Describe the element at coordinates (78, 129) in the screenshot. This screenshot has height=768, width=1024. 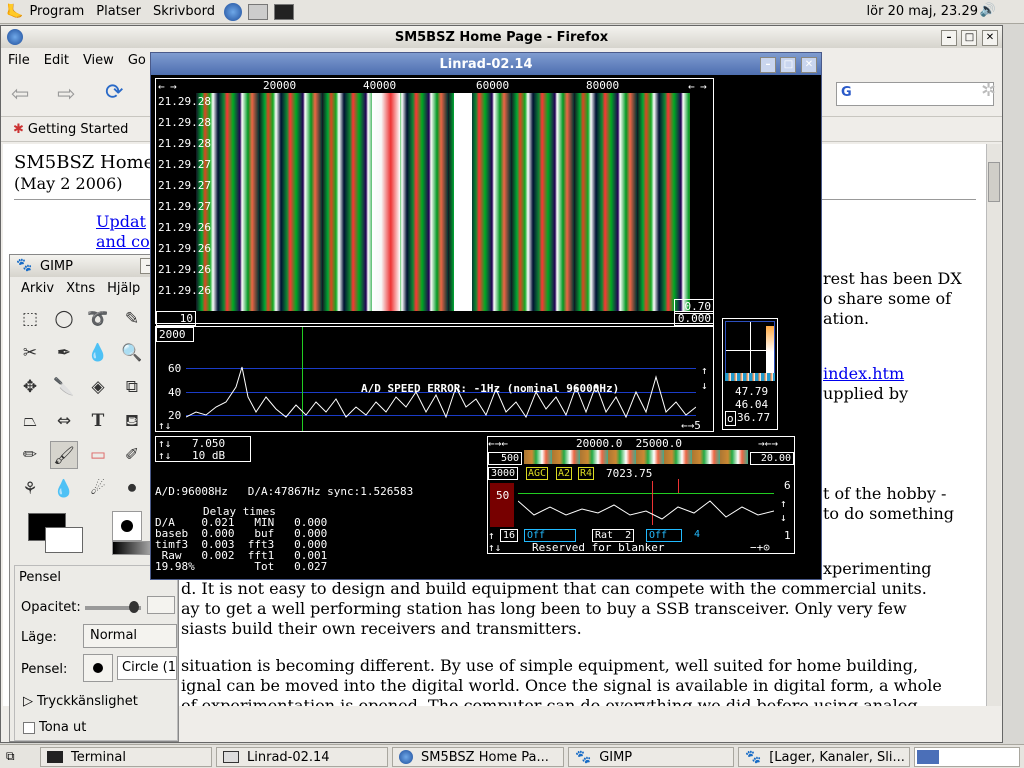
I see `bookmark-getting-started: Getting Started` at that location.